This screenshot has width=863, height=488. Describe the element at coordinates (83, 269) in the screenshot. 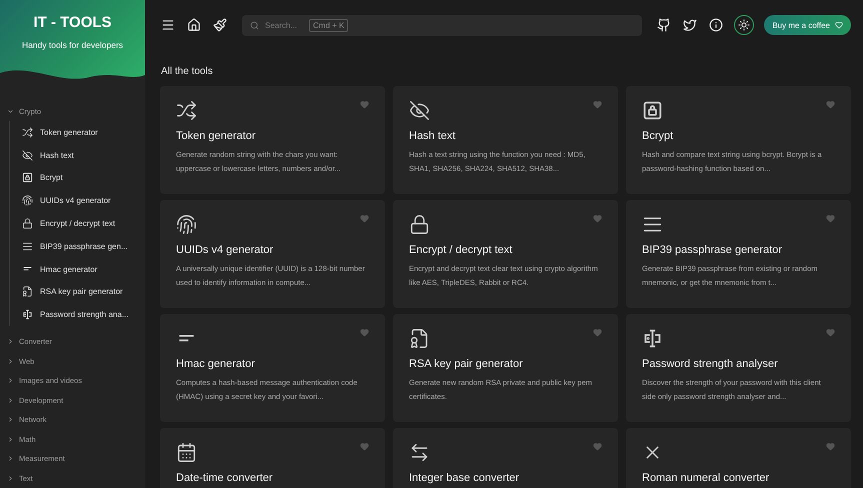

I see `sidebar-item: Hmac generator` at that location.